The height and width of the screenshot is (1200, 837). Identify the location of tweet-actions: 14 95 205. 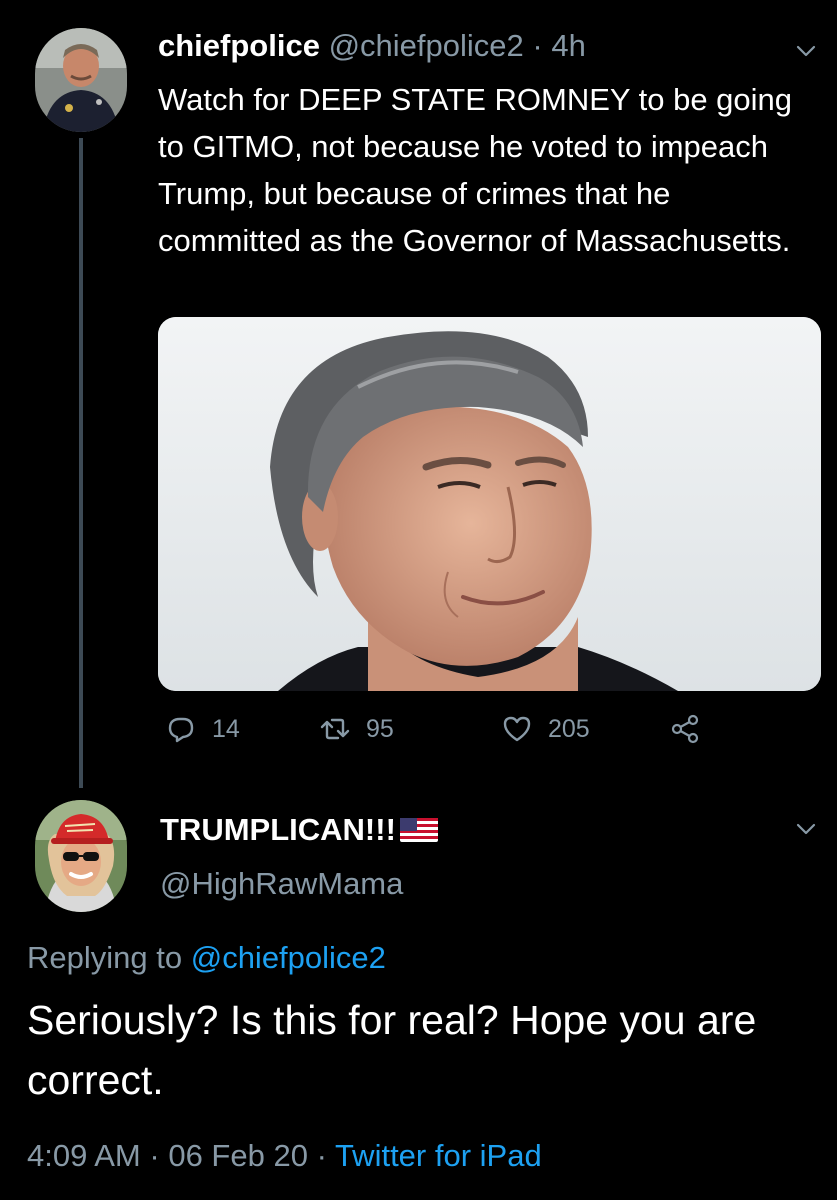
(488, 734).